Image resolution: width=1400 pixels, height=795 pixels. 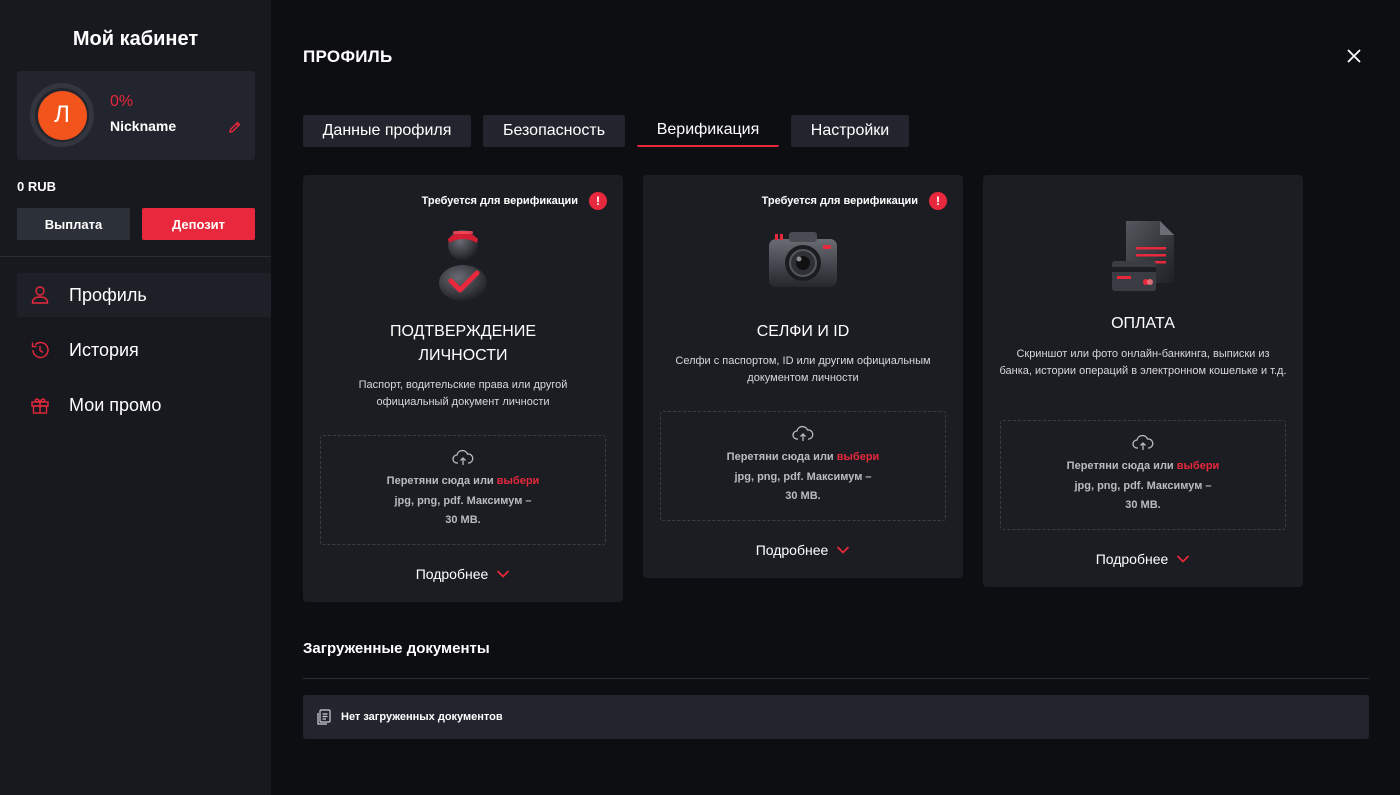 What do you see at coordinates (803, 259) in the screenshot?
I see `camera-icon` at bounding box center [803, 259].